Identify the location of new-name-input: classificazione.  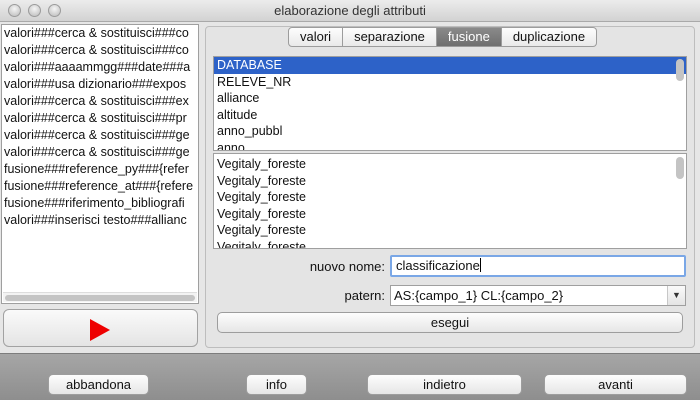
(538, 266).